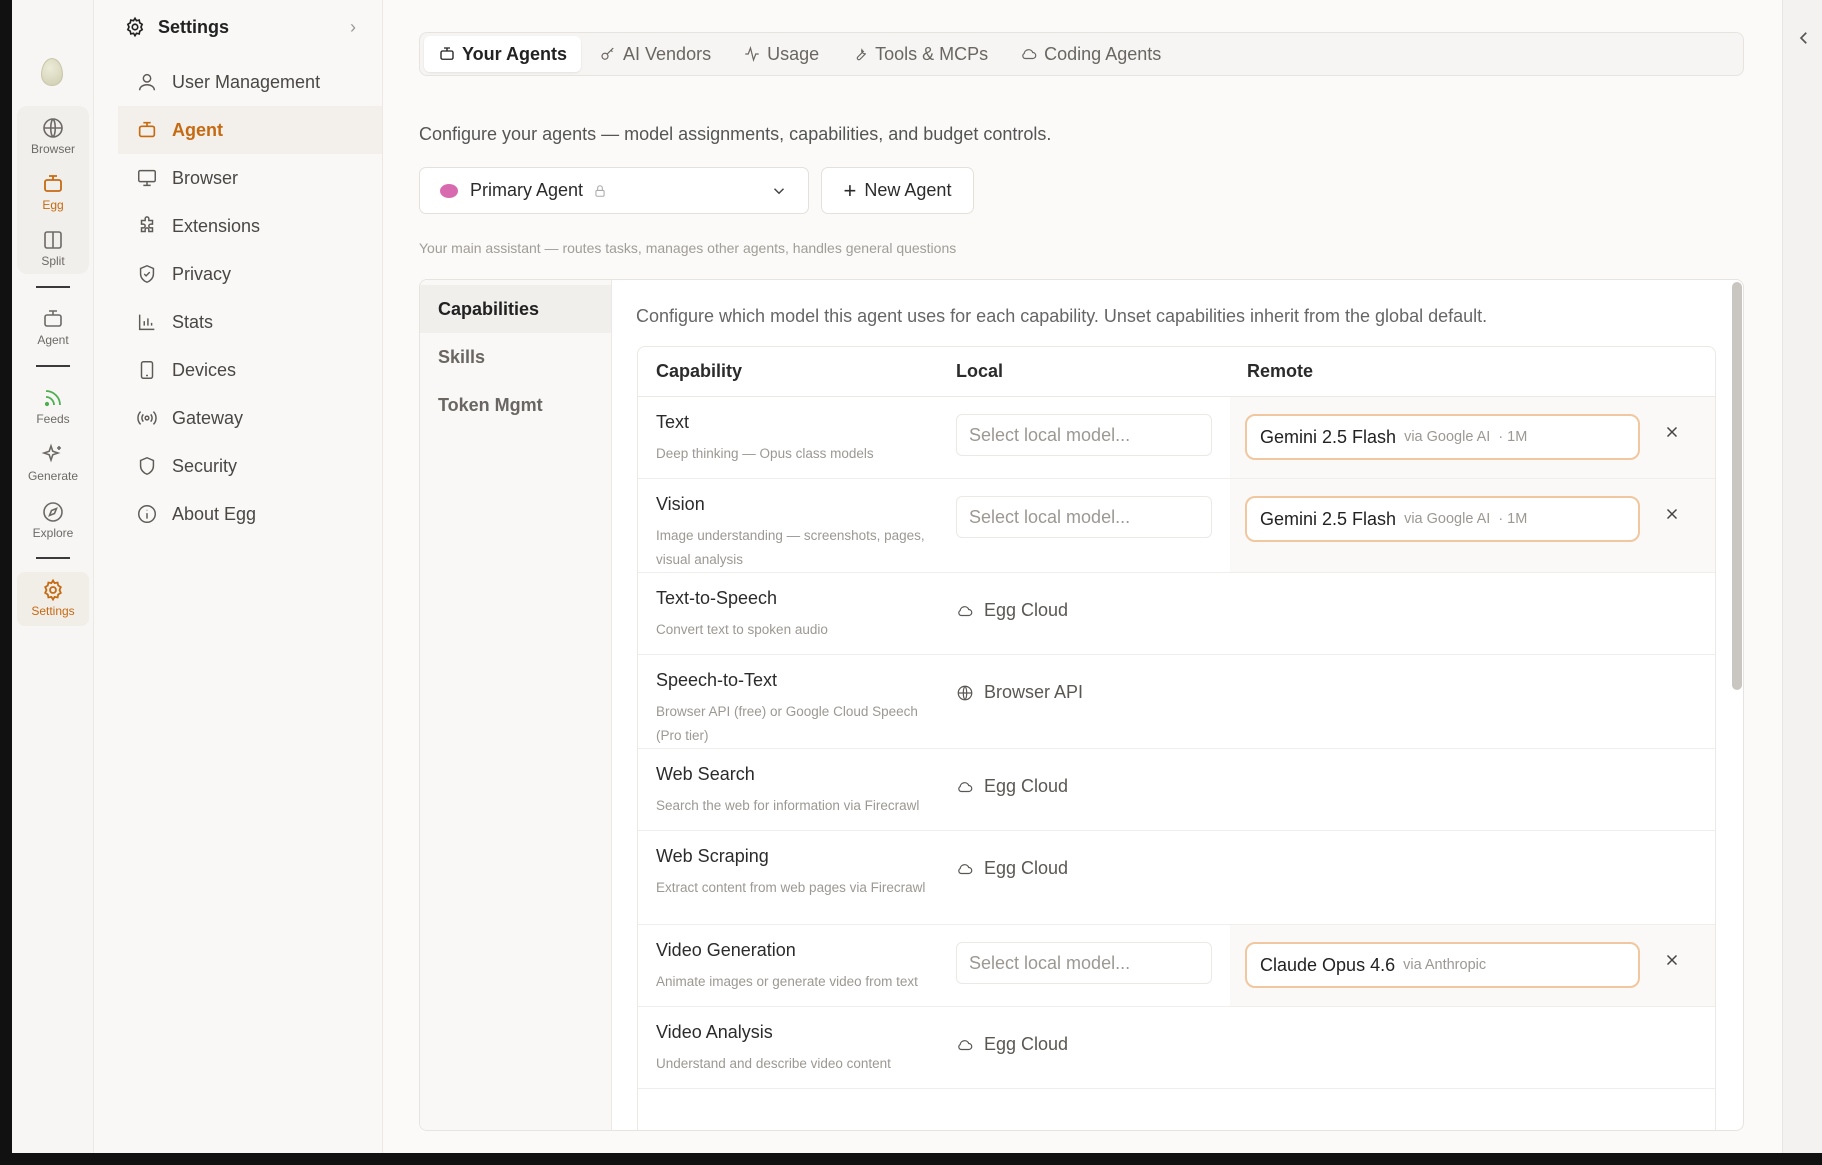 This screenshot has height=1165, width=1822. I want to click on provider-value: Browser API, so click(1019, 692).